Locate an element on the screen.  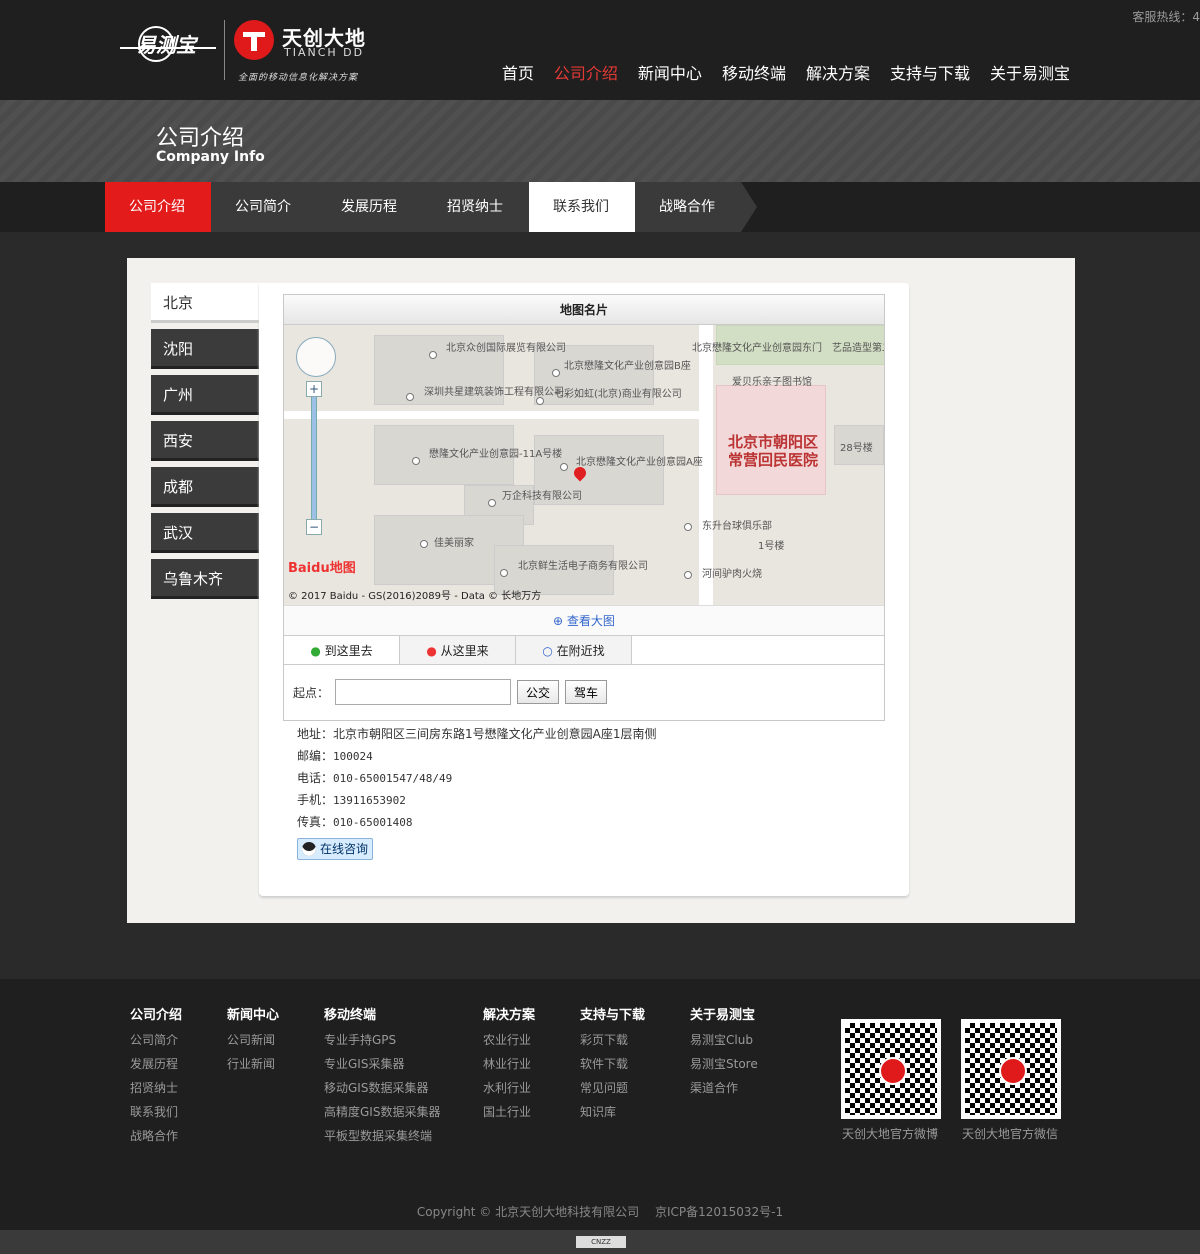
nav-company: 公司介绍 is located at coordinates (586, 72).